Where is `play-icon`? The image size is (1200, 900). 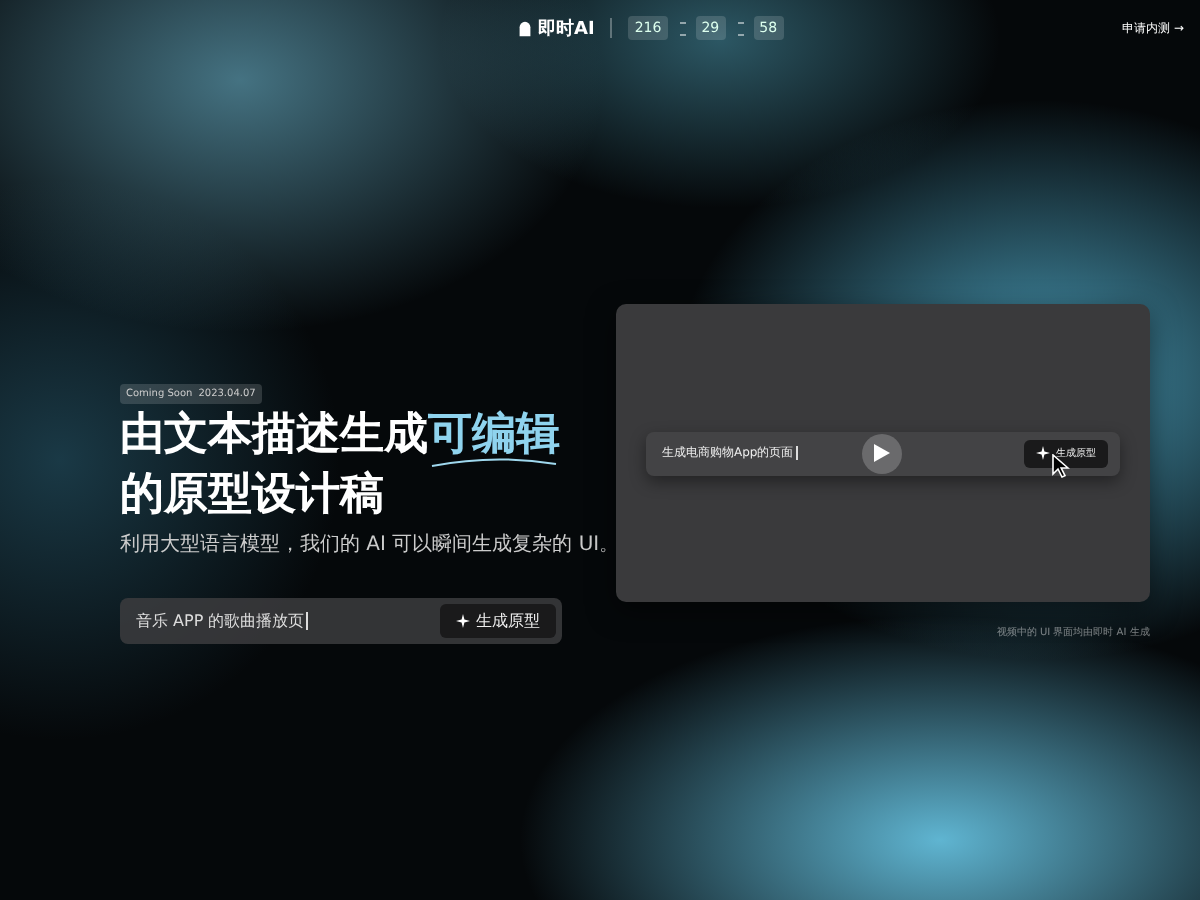
play-icon is located at coordinates (882, 453).